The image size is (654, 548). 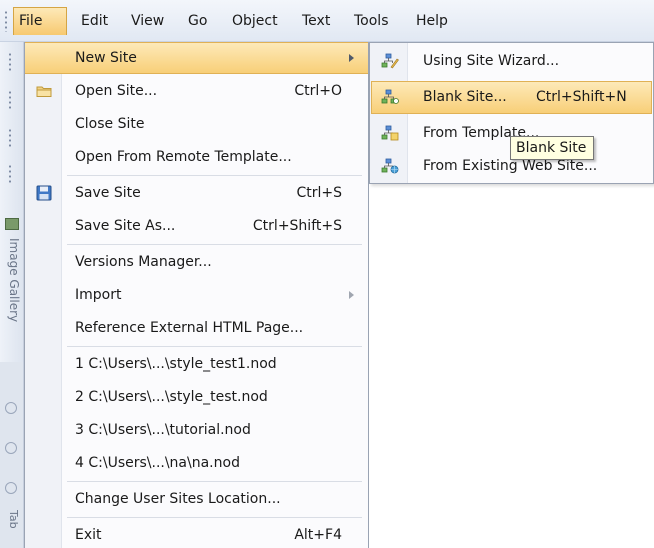 I want to click on file-menu-save-site: Save Site Ctrl+S, so click(x=196, y=193).